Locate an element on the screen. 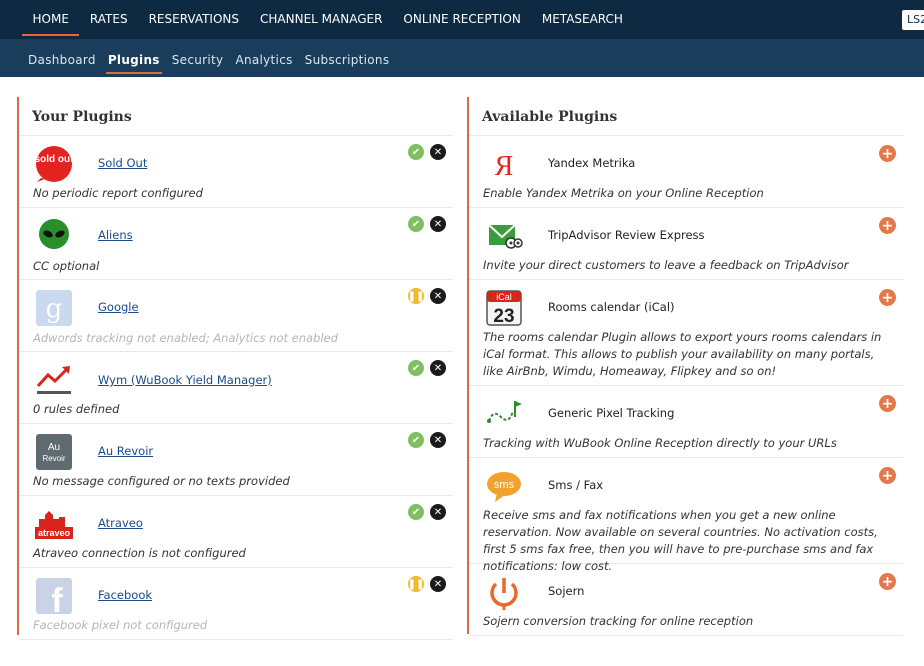 This screenshot has height=666, width=924. calendar-icon-day: 23 is located at coordinates (503, 316).